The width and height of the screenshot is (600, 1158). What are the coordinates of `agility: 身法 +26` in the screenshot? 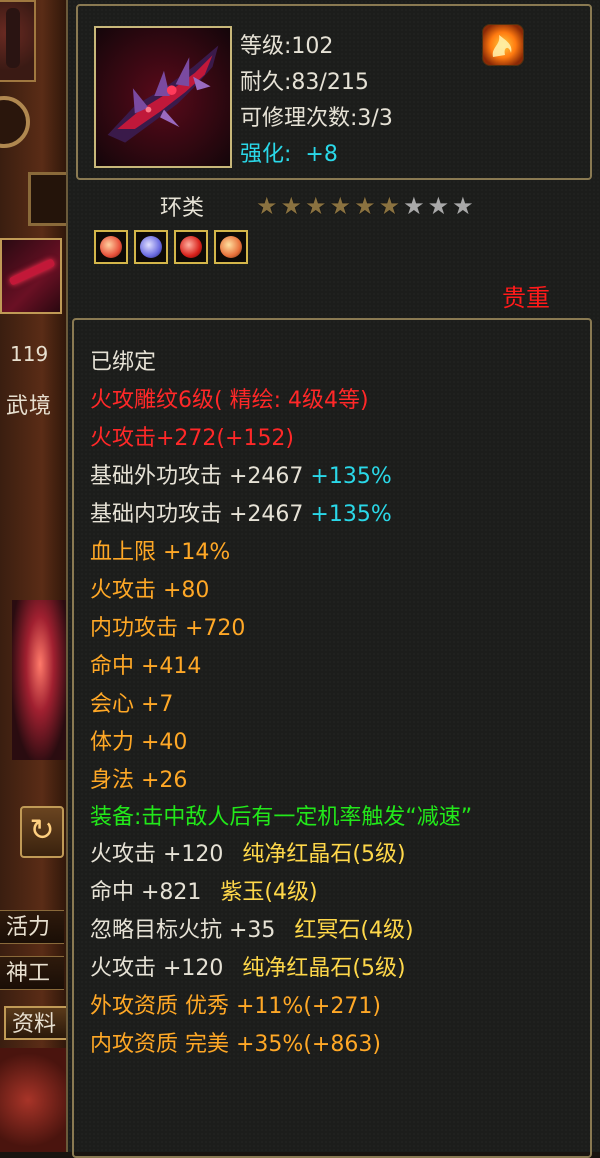 It's located at (139, 780).